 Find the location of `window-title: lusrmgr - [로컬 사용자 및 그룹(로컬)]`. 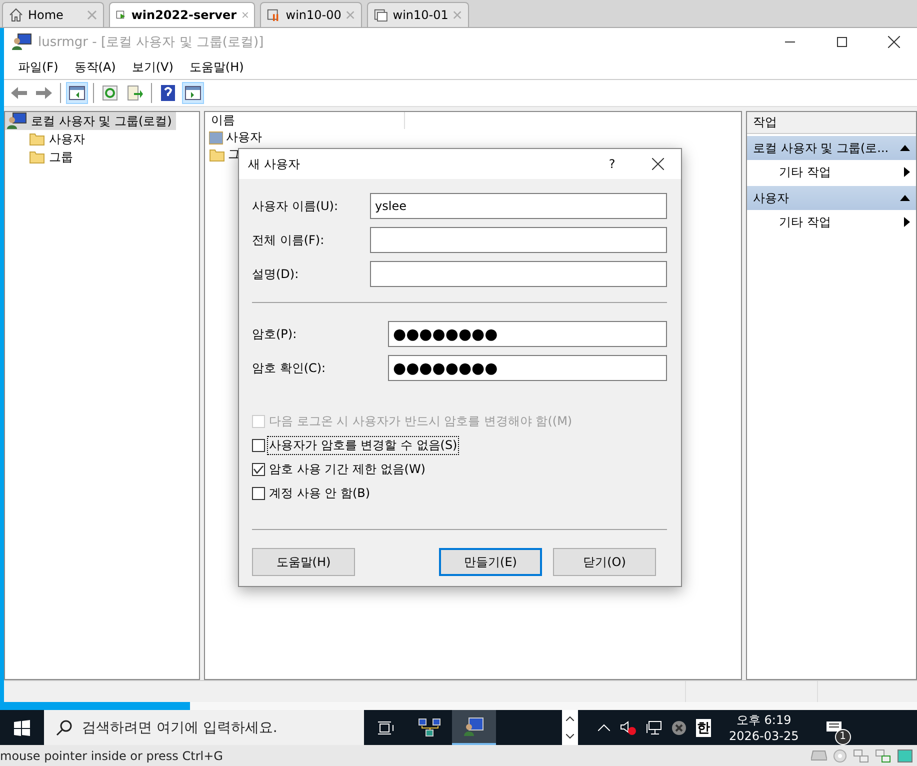

window-title: lusrmgr - [로컬 사용자 및 그룹(로컬)] is located at coordinates (151, 42).